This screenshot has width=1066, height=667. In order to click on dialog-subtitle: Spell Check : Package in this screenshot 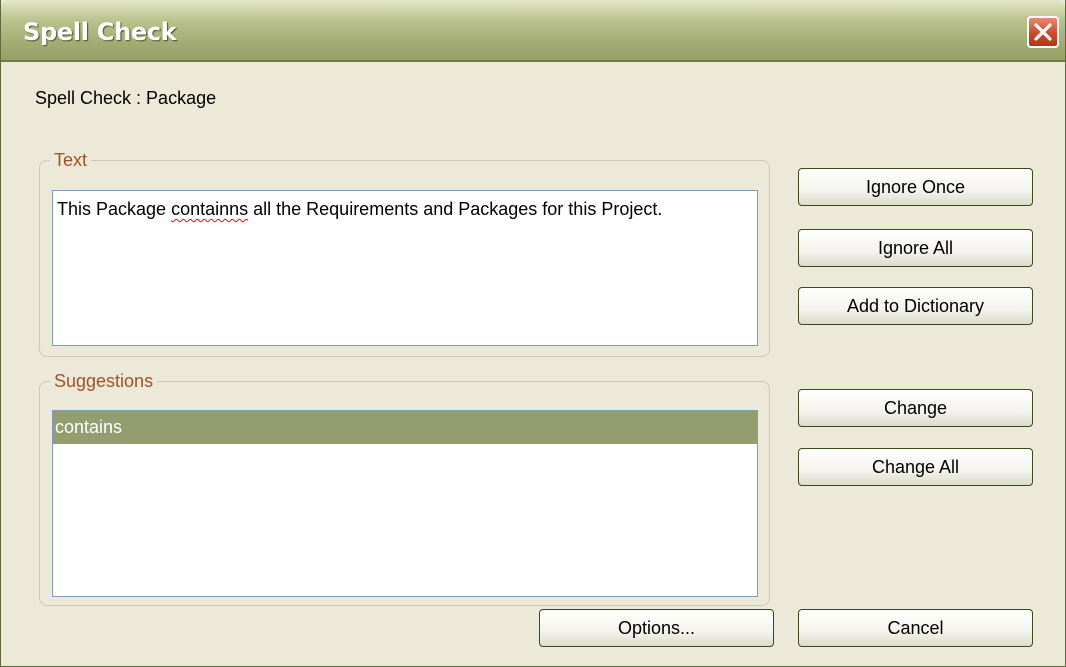, I will do `click(126, 98)`.